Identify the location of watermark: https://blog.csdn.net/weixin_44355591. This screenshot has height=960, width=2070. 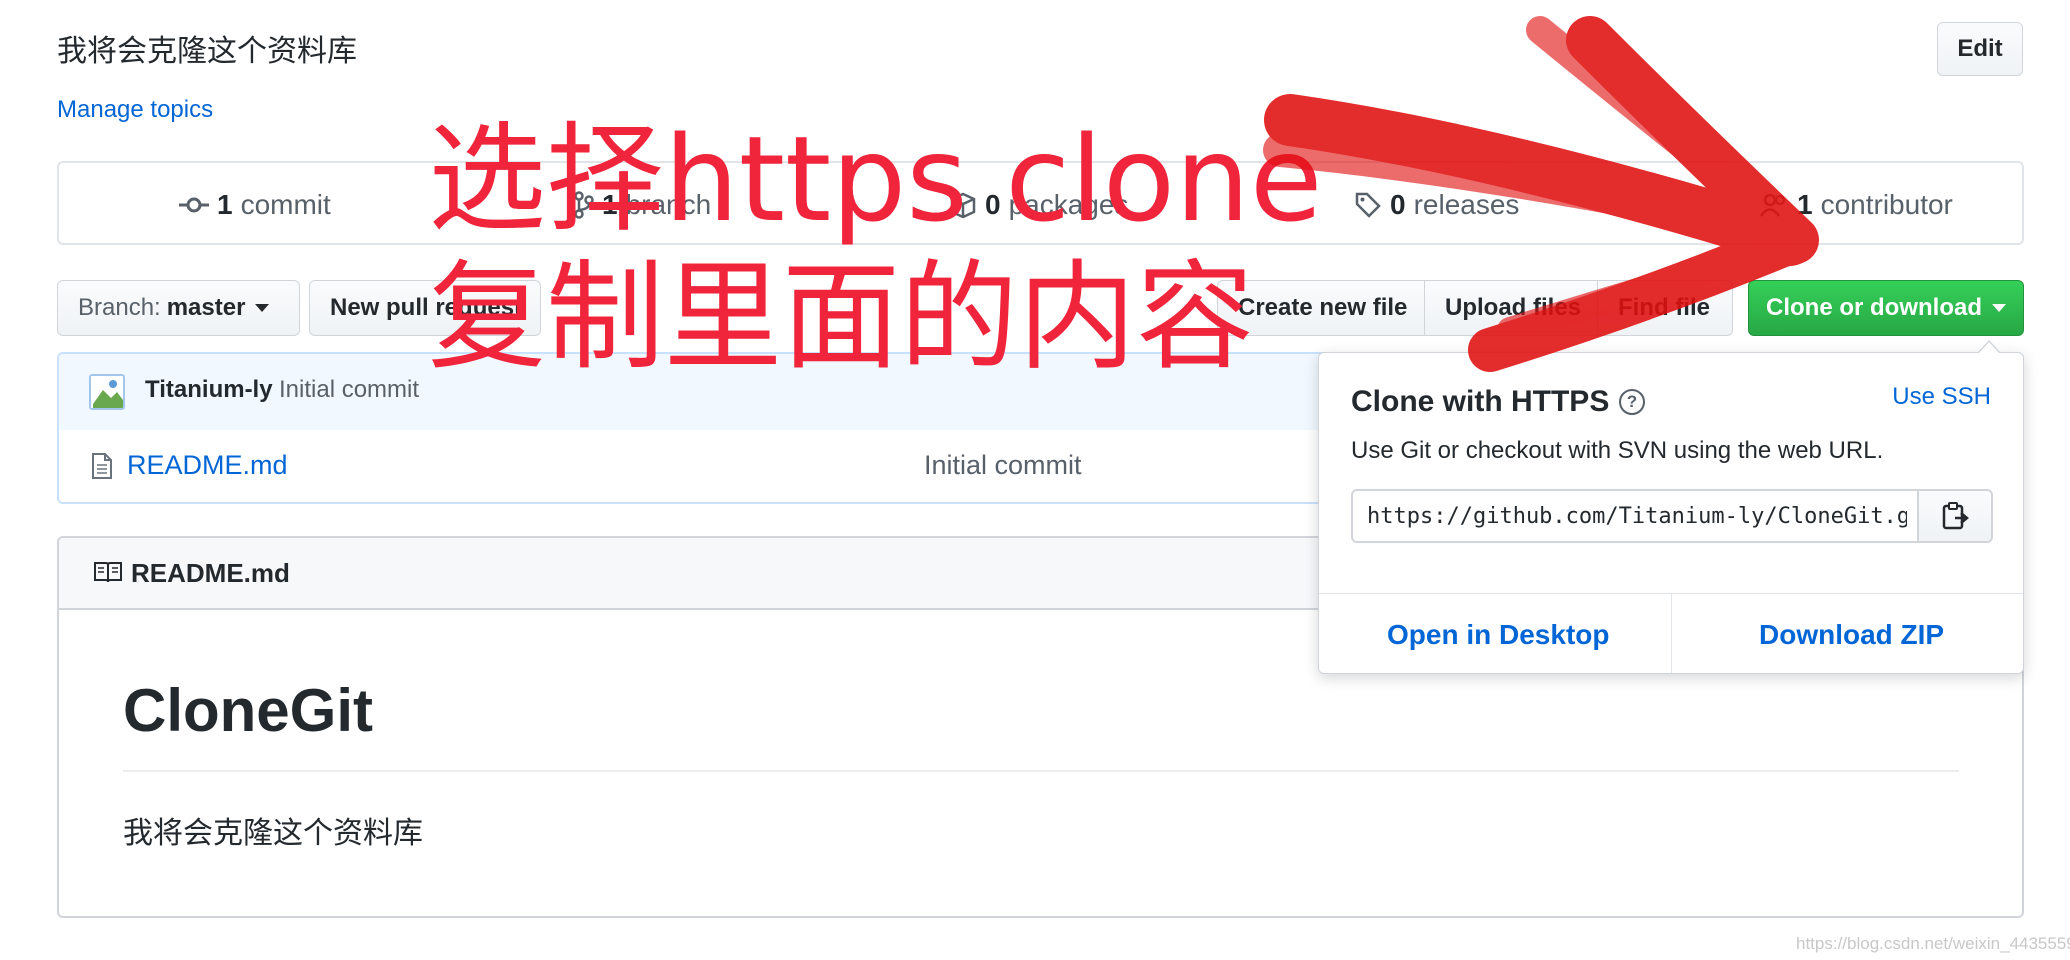
(1933, 943).